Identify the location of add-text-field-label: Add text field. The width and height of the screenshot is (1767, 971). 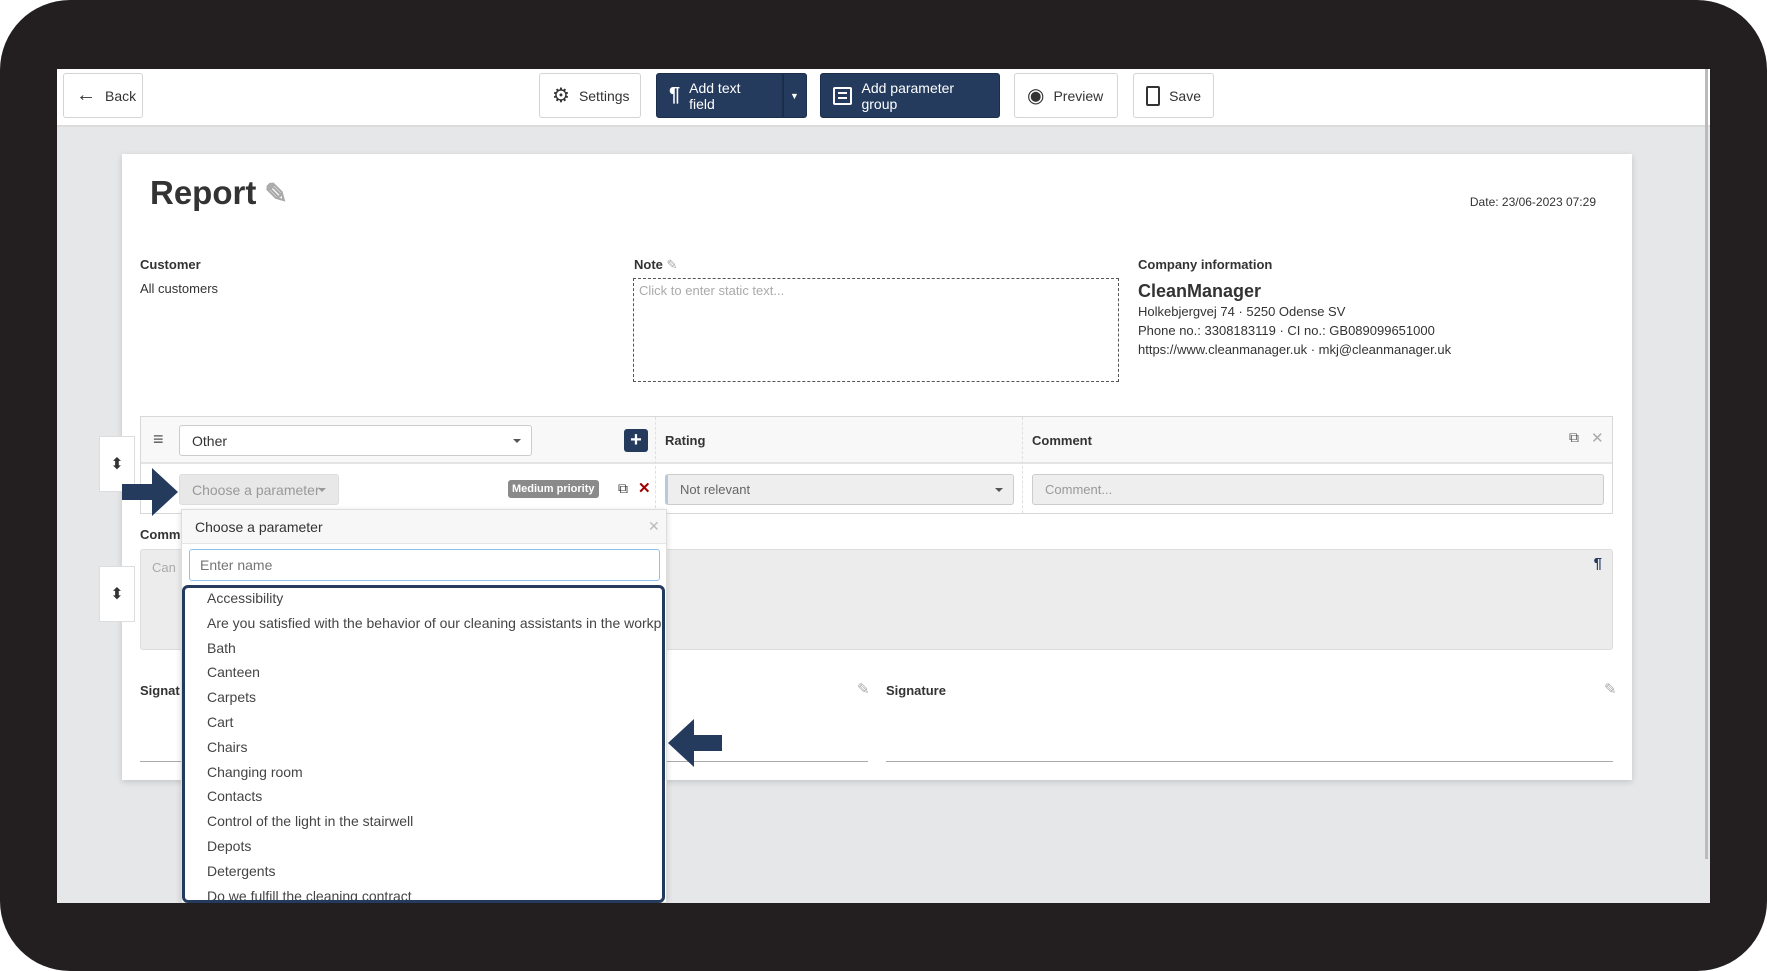
(715, 95).